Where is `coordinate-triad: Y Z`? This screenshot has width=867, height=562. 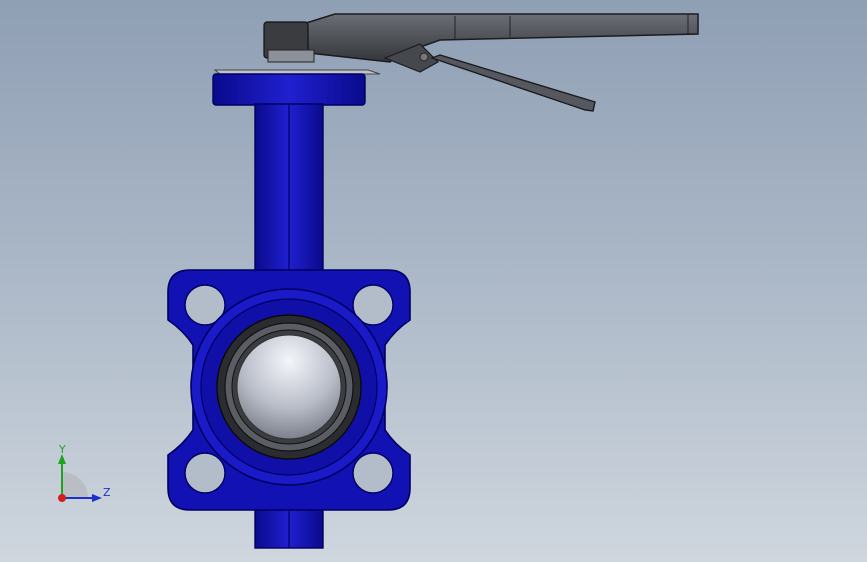 coordinate-triad: Y Z is located at coordinates (85, 475).